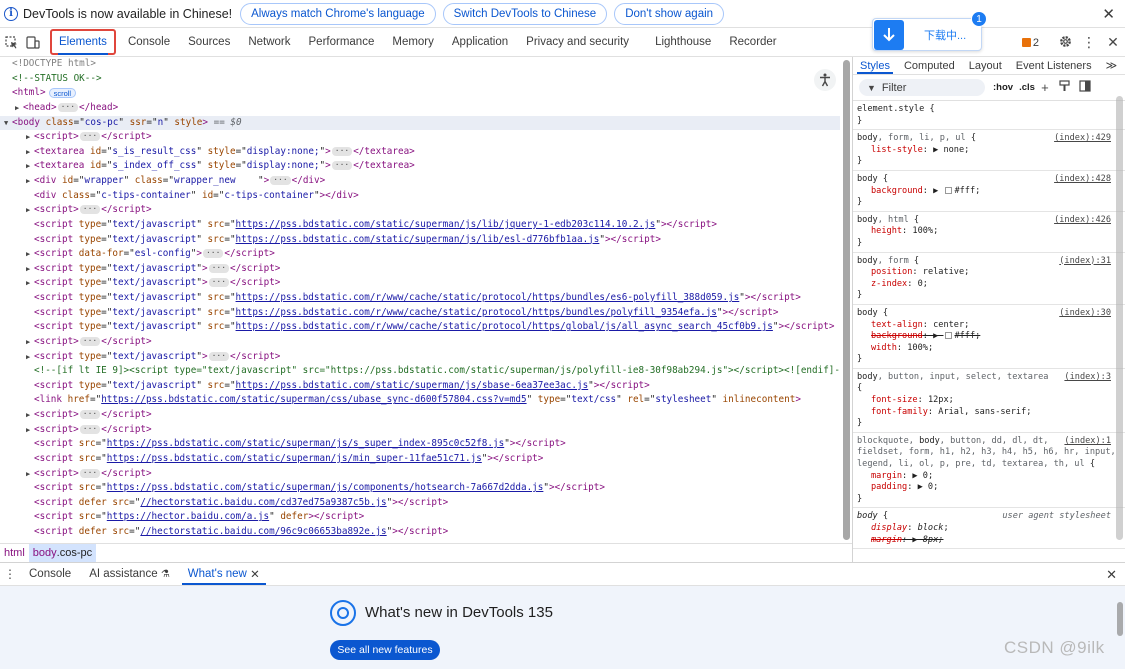  I want to click on dom-node-line: <html> scroll, so click(420, 93).